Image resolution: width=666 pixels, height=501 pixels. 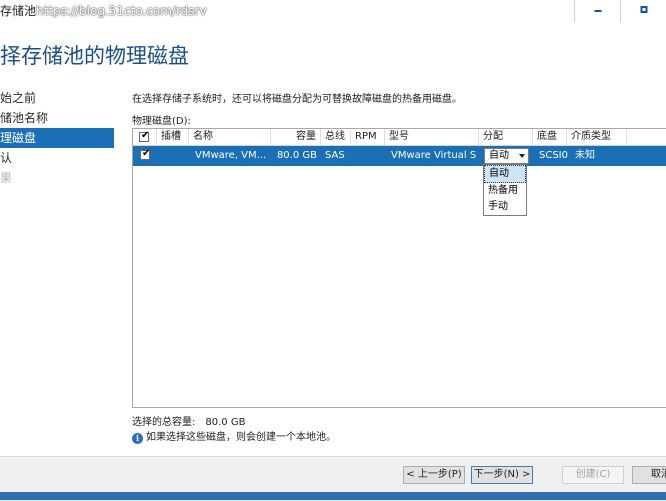 What do you see at coordinates (164, 422) in the screenshot?
I see `total-capacity-label: 选择的总容量:` at bounding box center [164, 422].